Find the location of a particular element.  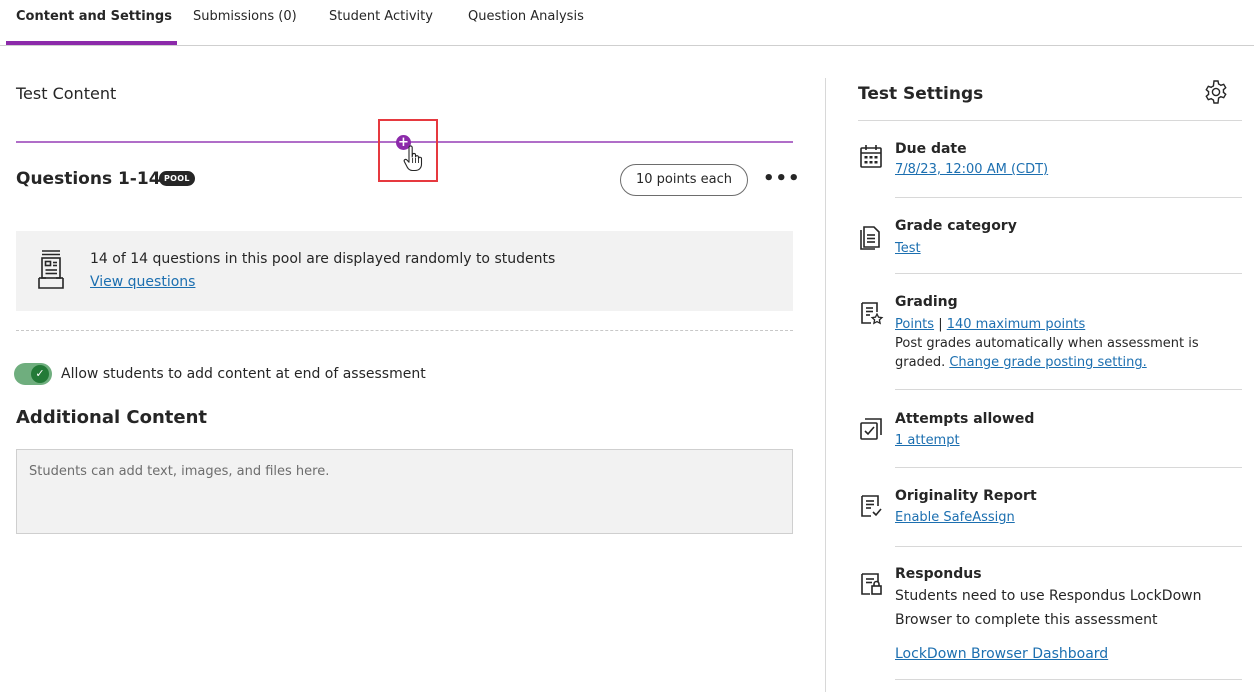

document-icon is located at coordinates (870, 238).